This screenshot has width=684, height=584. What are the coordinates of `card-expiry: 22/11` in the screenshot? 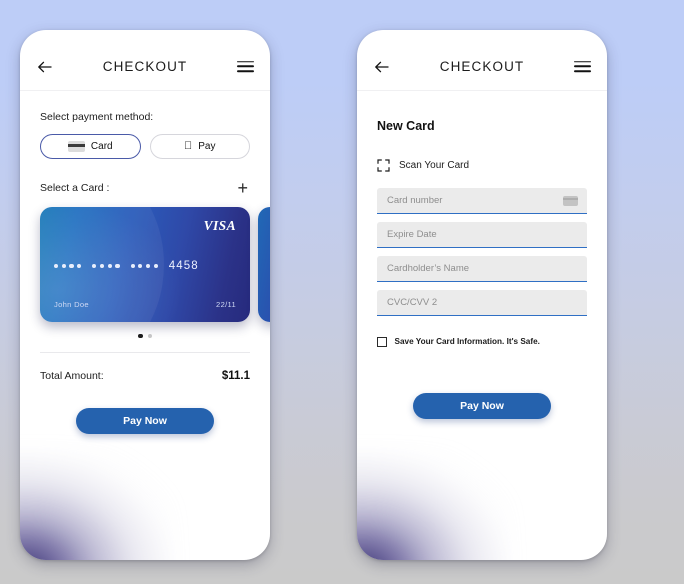 It's located at (226, 304).